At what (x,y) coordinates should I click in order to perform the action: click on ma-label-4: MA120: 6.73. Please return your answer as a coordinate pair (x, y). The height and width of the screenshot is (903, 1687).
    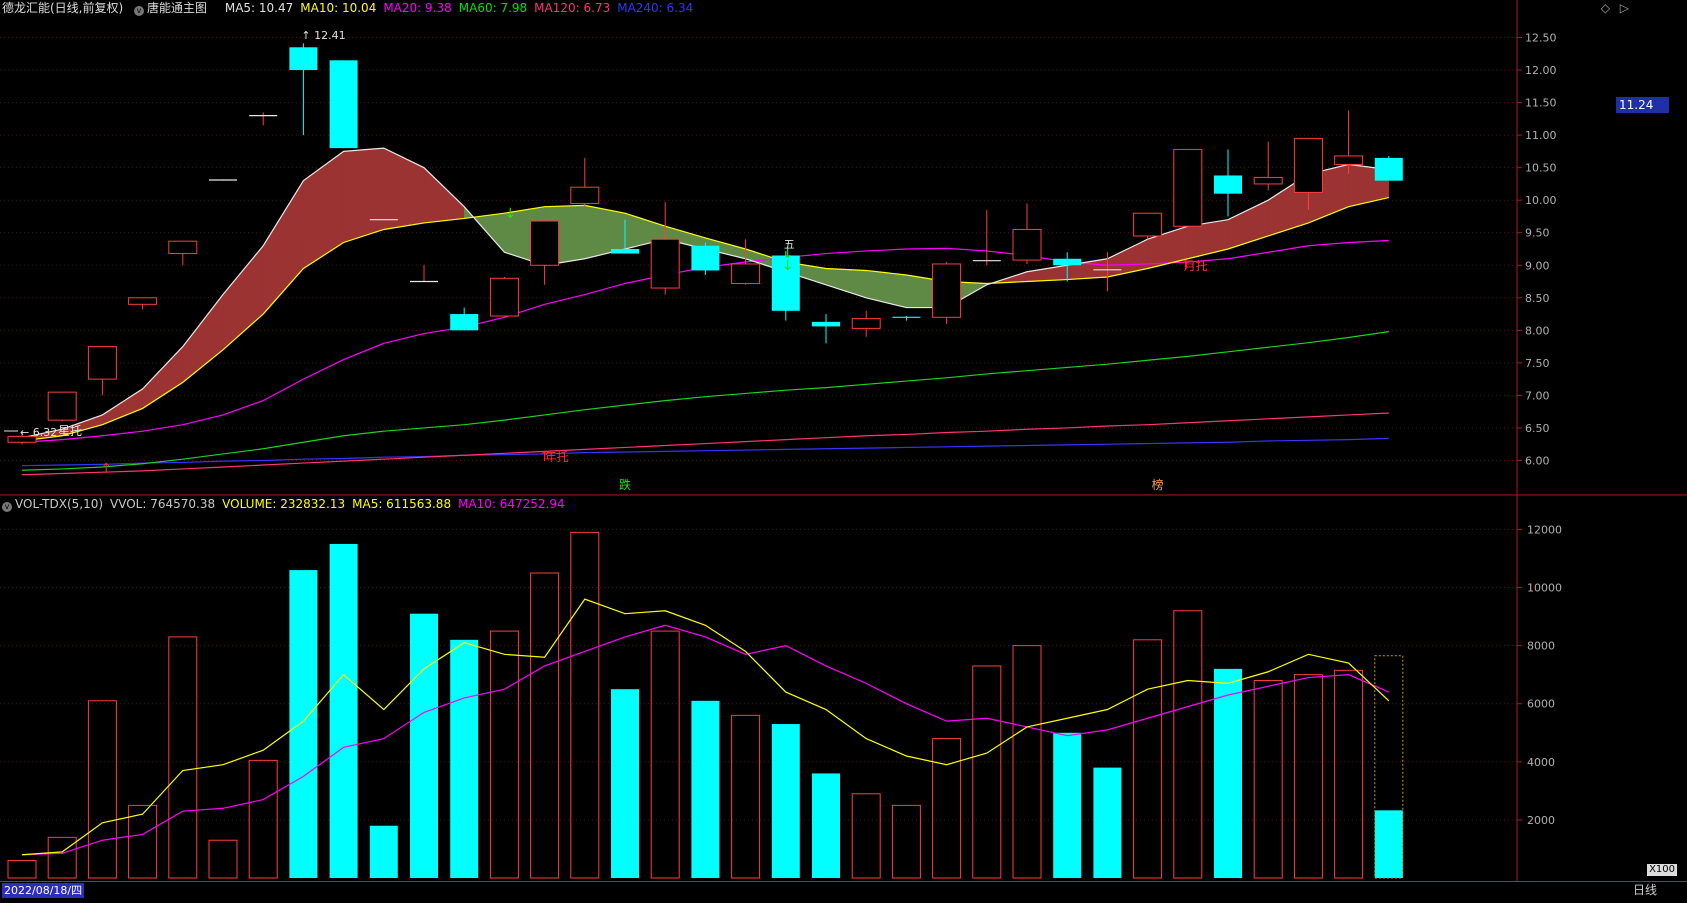
    Looking at the image, I should click on (572, 8).